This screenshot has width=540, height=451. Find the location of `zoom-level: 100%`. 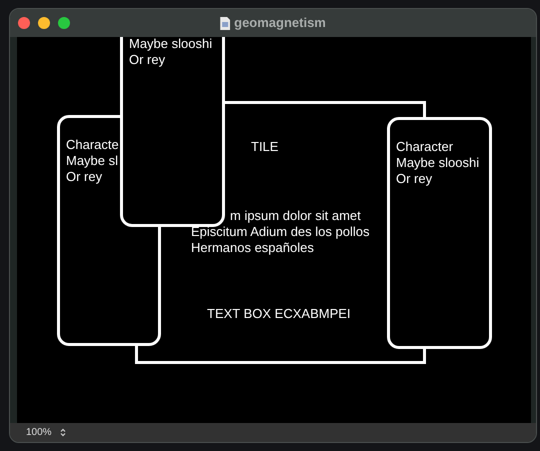

zoom-level: 100% is located at coordinates (39, 432).